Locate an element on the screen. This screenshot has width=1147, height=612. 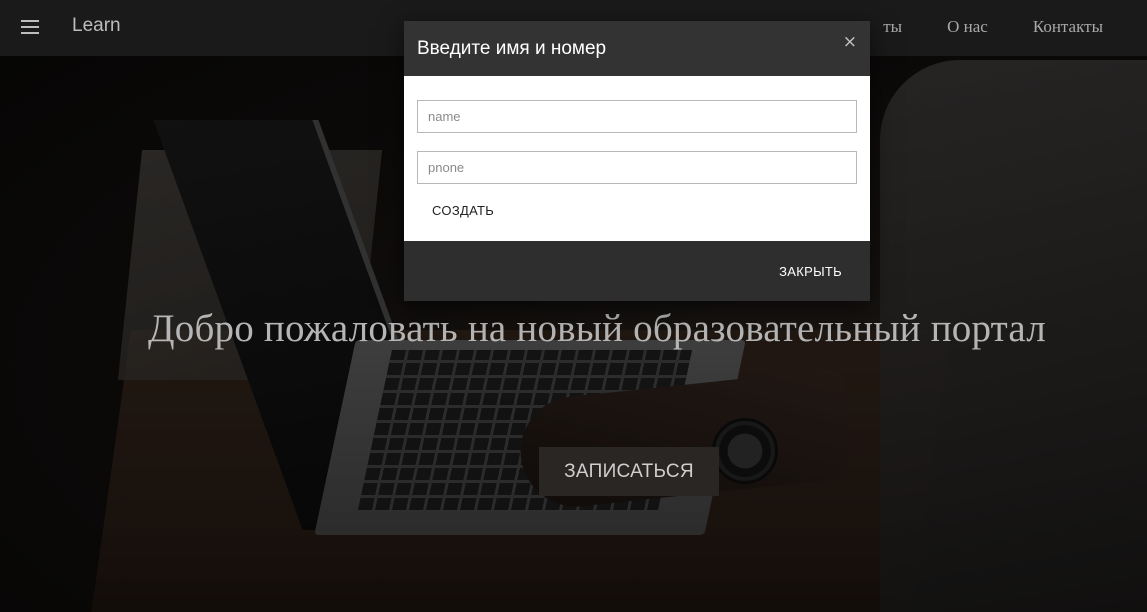
nav-links: ты О нас Контакты is located at coordinates (993, 27).